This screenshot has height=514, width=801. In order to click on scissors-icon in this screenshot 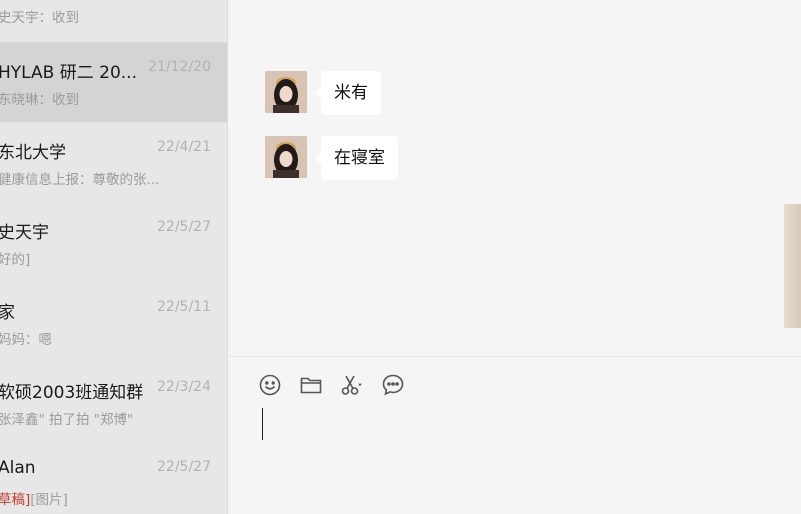, I will do `click(352, 385)`.